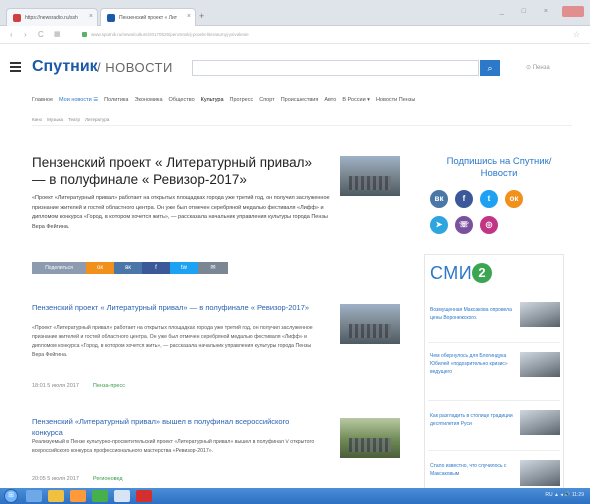  Describe the element at coordinates (489, 199) in the screenshot. I see `twitter-icon: t` at that location.